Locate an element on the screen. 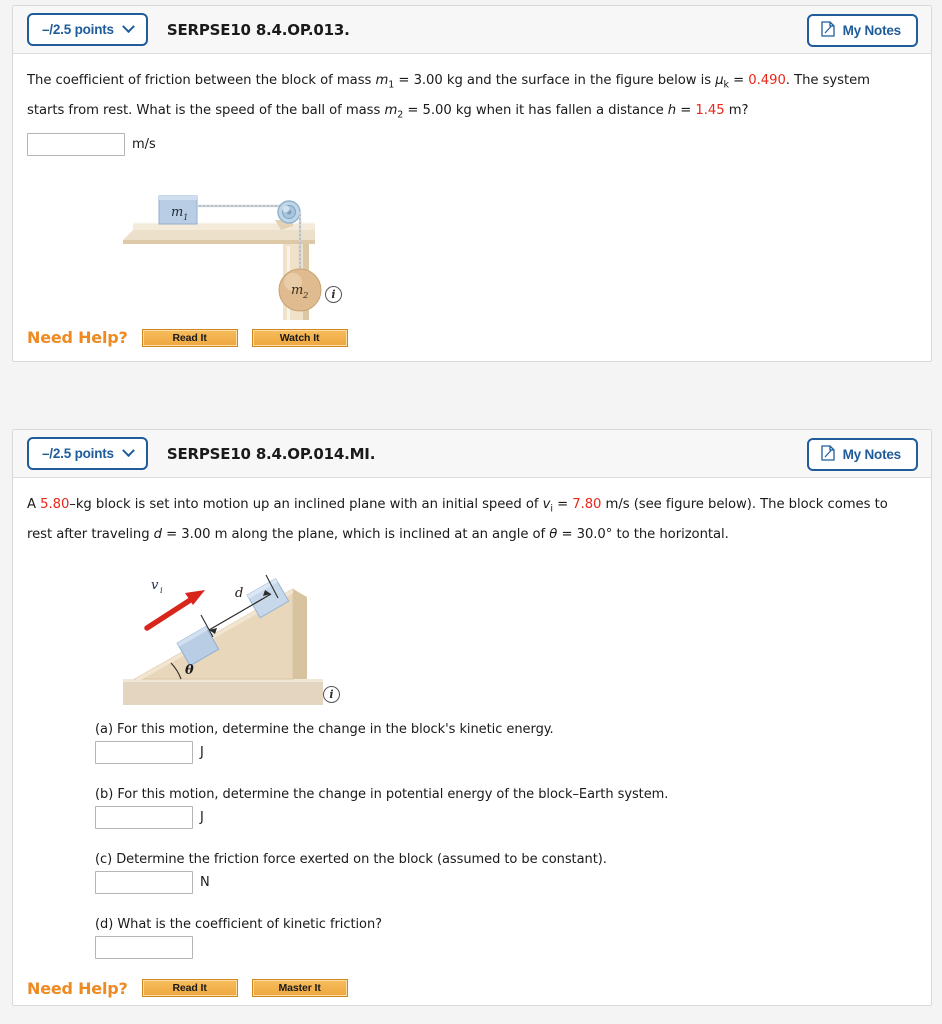 The image size is (942, 1024). var-m2: m is located at coordinates (391, 110).